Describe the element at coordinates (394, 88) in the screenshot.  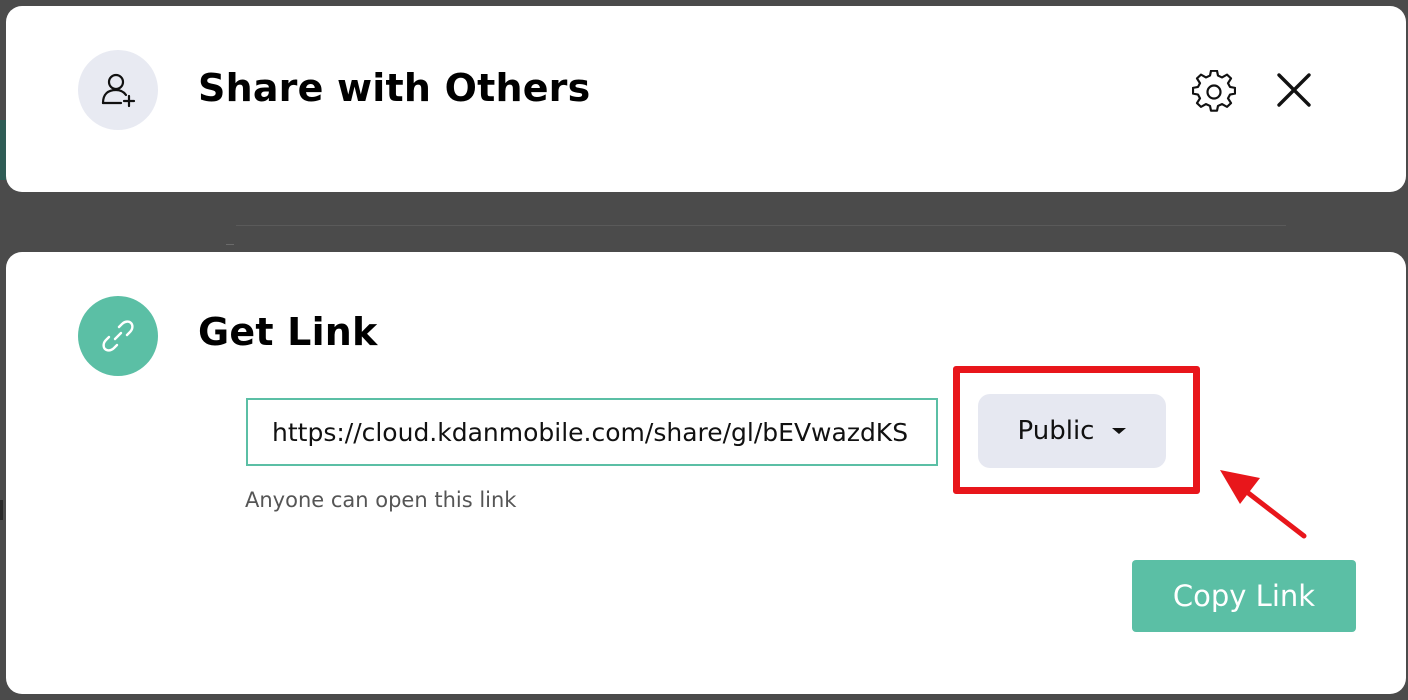
I see `share-title: Share with Others` at that location.